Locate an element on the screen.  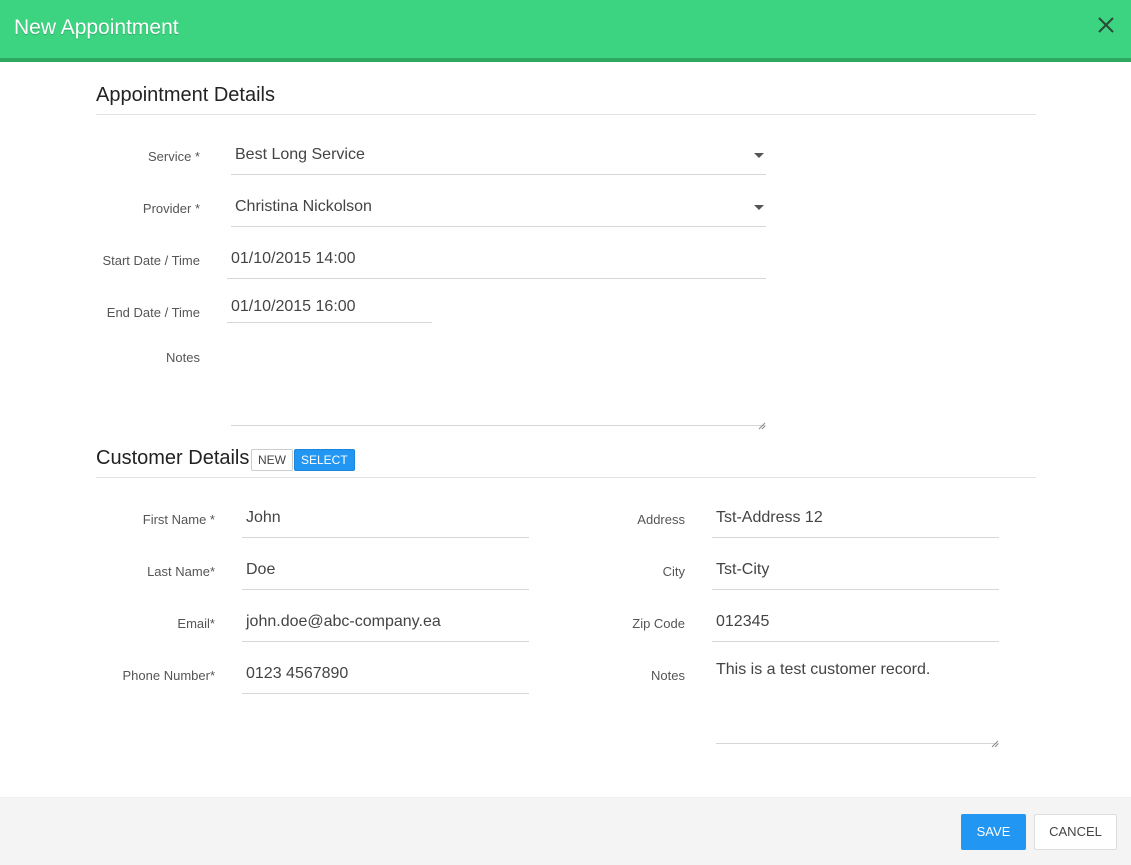
address-label: Address is located at coordinates (661, 519).